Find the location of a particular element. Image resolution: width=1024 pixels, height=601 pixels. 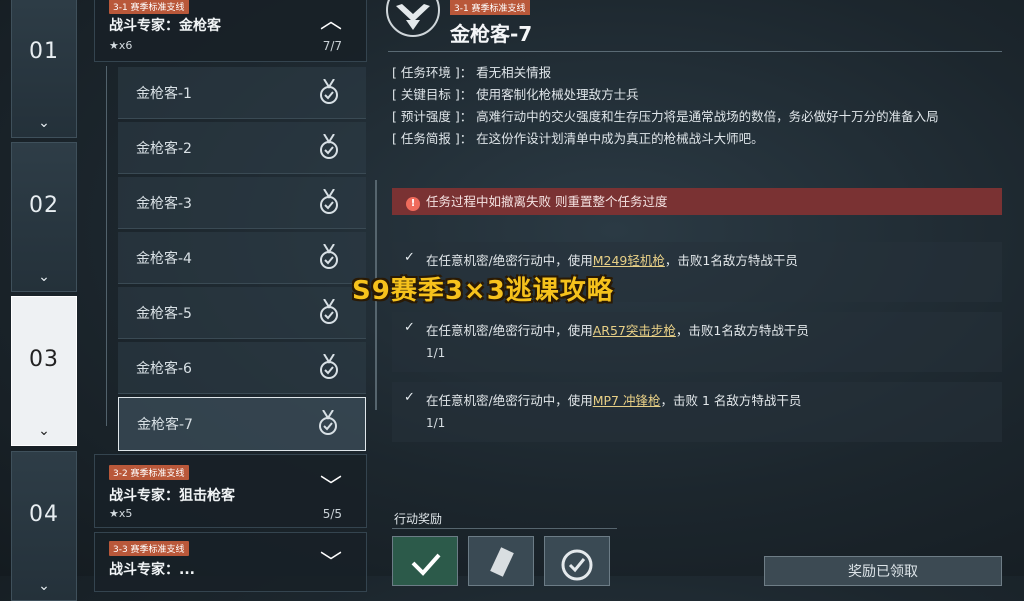

warning-icon: ! is located at coordinates (413, 204).